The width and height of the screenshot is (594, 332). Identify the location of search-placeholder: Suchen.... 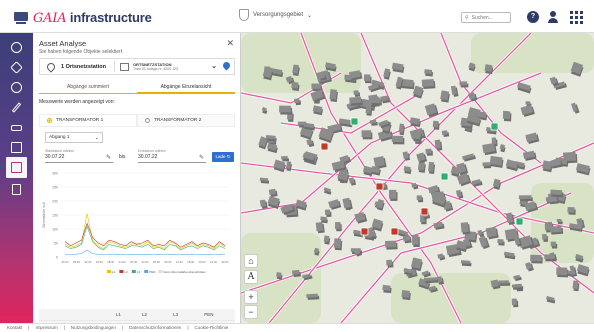
(482, 17).